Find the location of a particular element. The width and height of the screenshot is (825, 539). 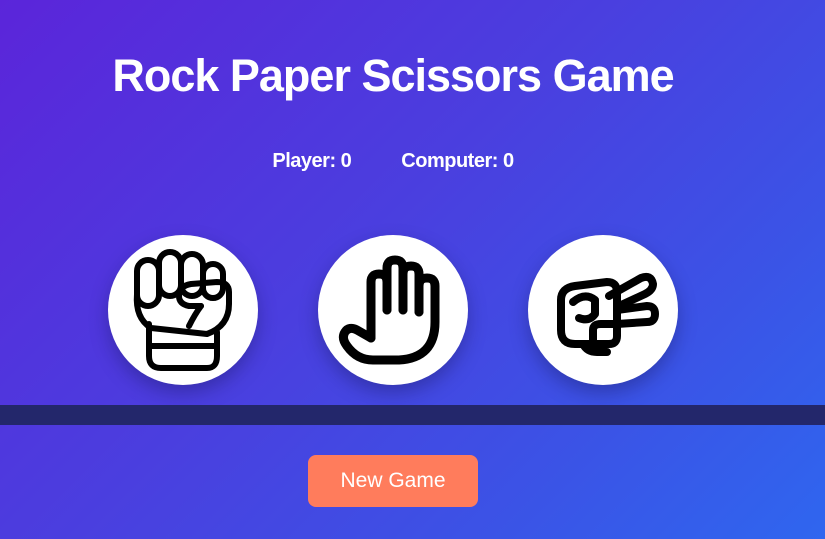

scissors-hand-icon is located at coordinates (608, 314).